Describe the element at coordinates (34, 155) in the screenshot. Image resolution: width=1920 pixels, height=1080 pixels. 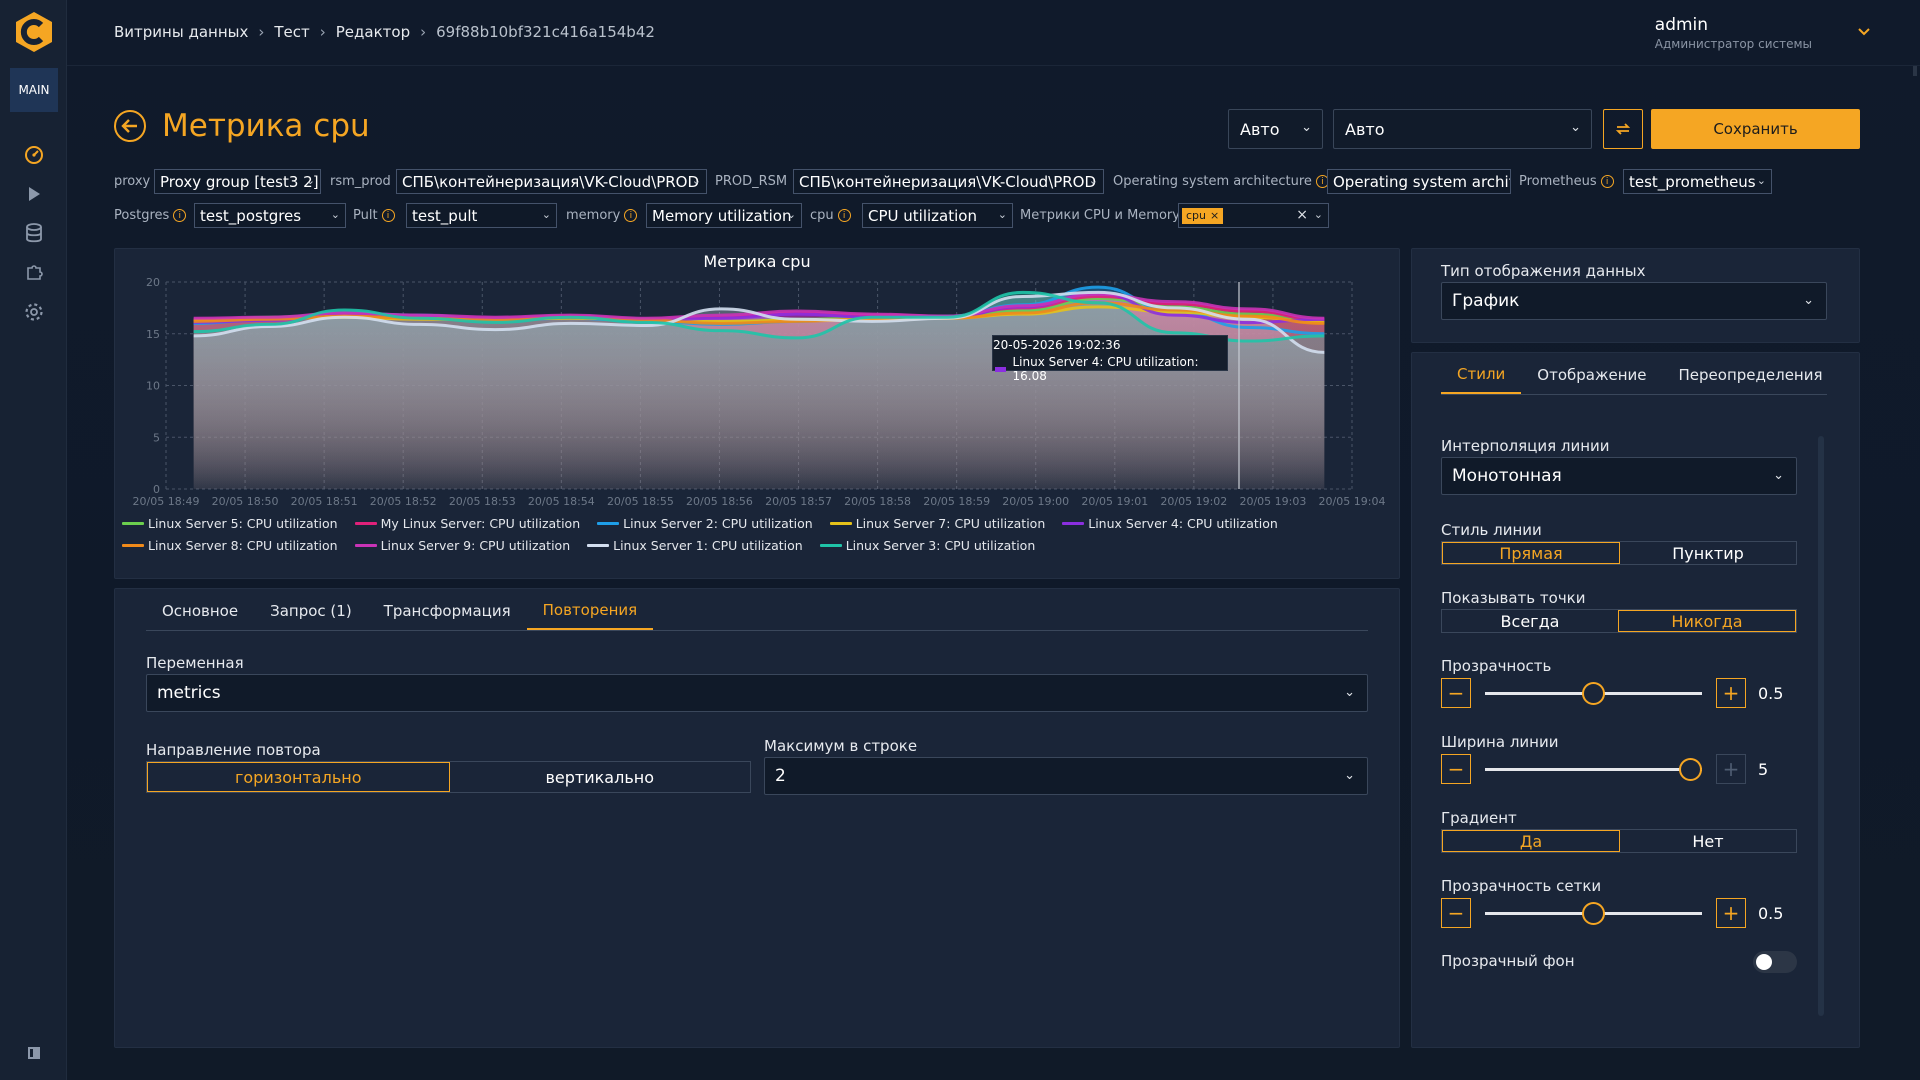
I see `dashboard-icon` at that location.